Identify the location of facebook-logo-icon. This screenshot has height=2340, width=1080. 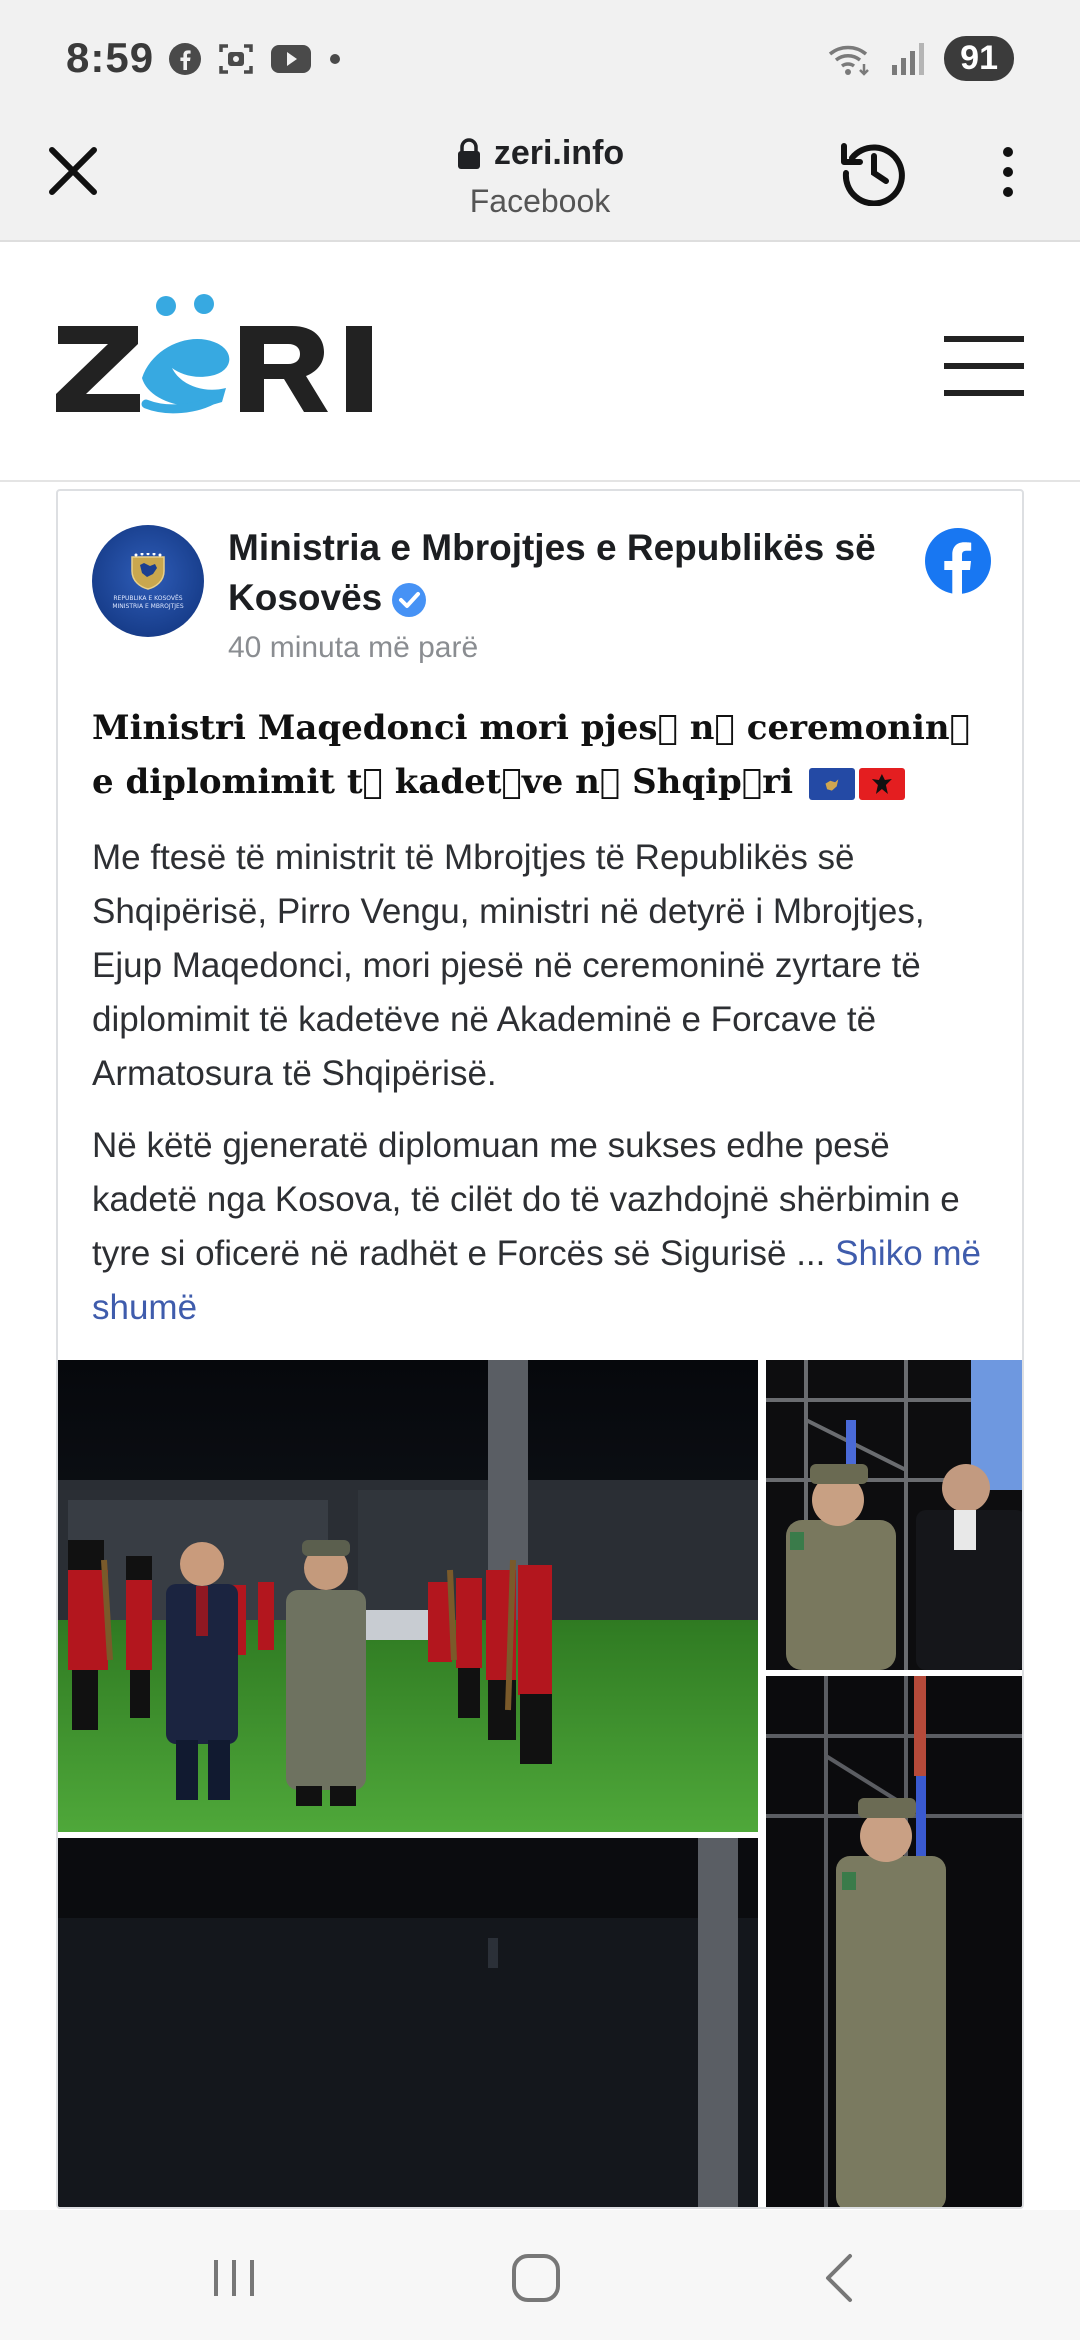
(958, 561).